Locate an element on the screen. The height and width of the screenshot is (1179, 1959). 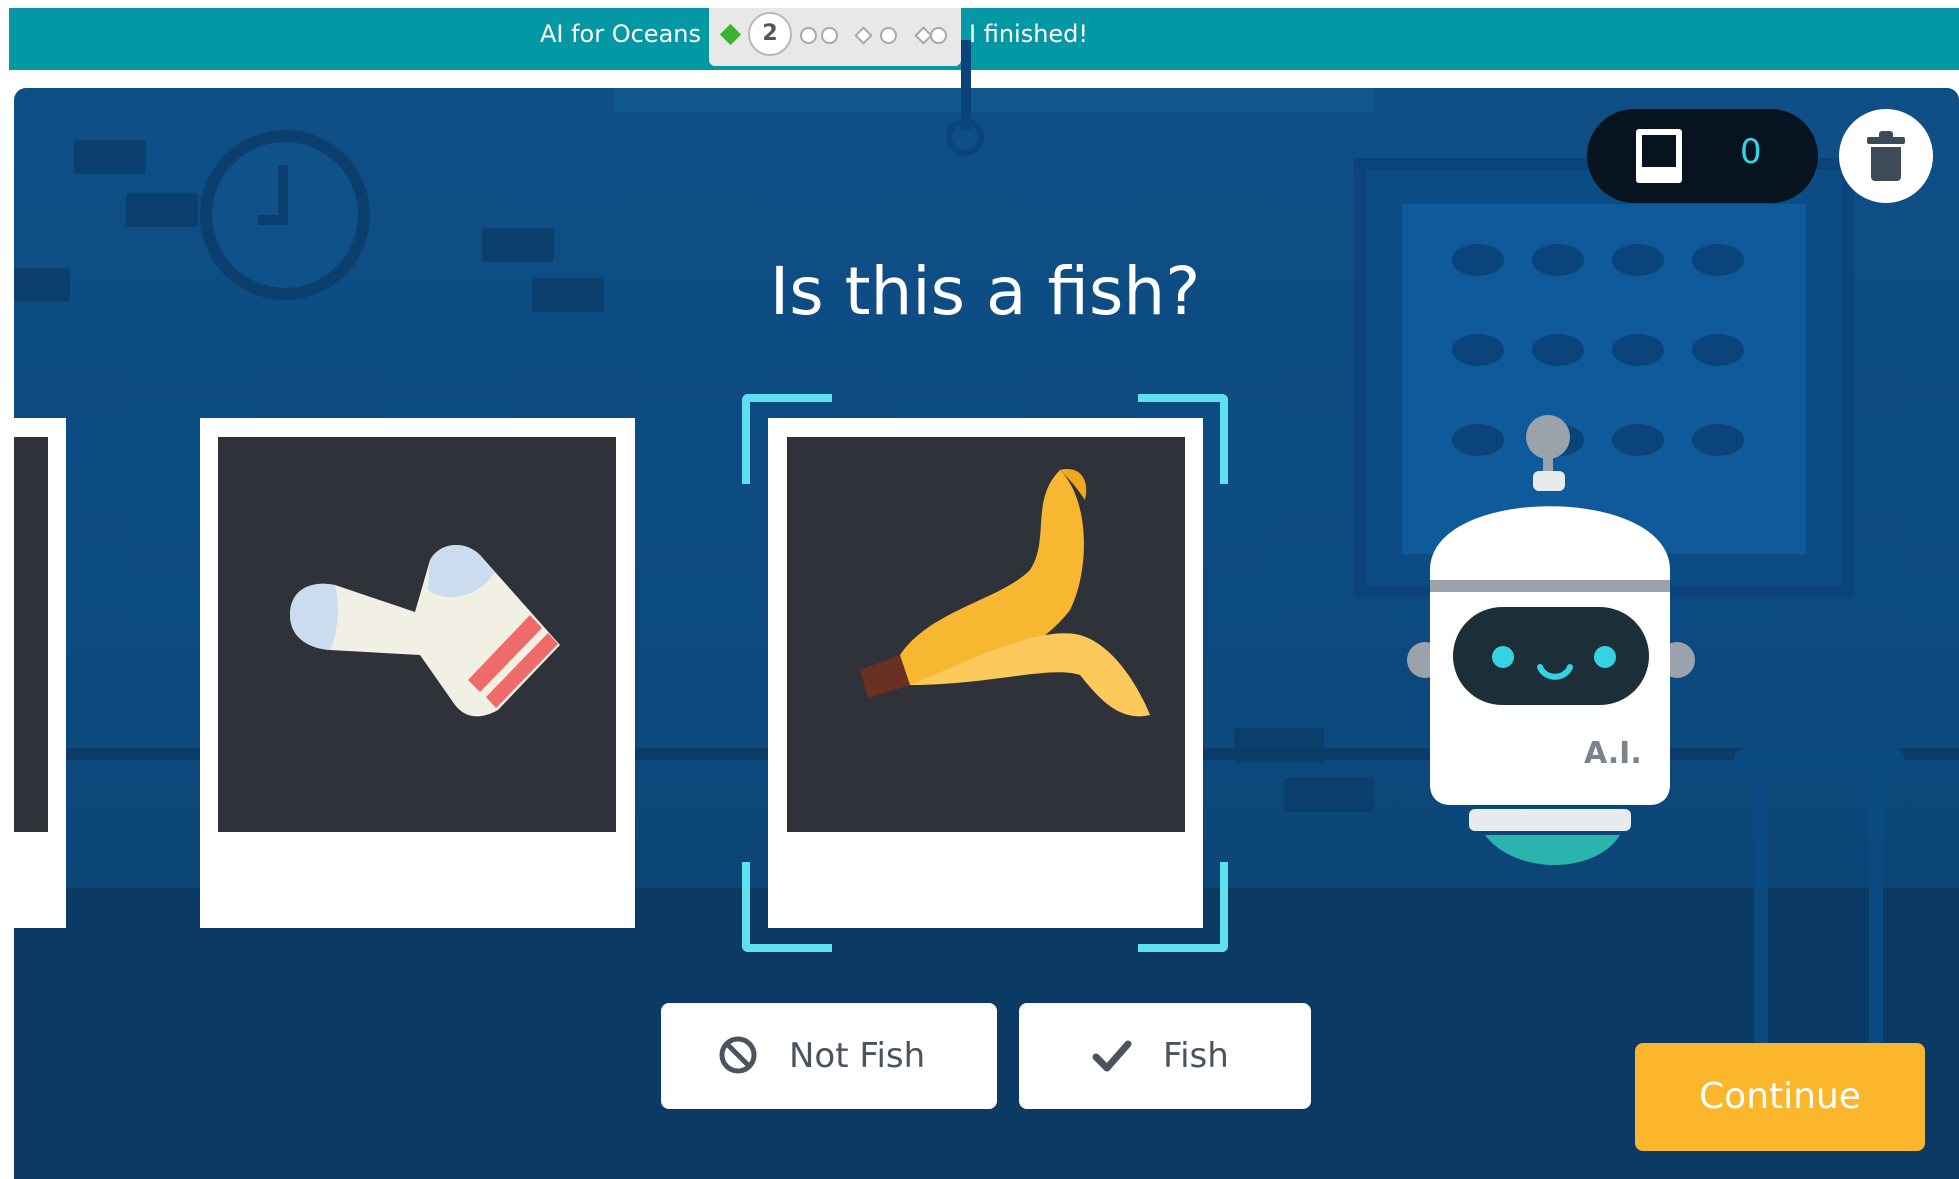
lamp-stem is located at coordinates (966, 85).